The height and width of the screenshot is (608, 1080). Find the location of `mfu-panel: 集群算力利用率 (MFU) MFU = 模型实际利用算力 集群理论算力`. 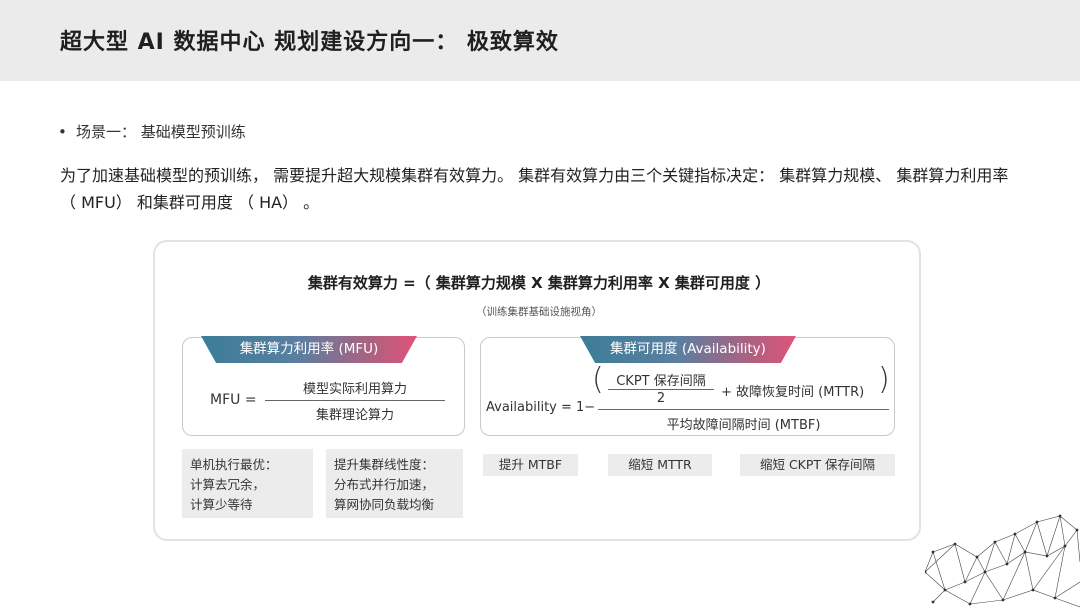

mfu-panel: 集群算力利用率 (MFU) MFU = 模型实际利用算力 集群理论算力 is located at coordinates (323, 386).